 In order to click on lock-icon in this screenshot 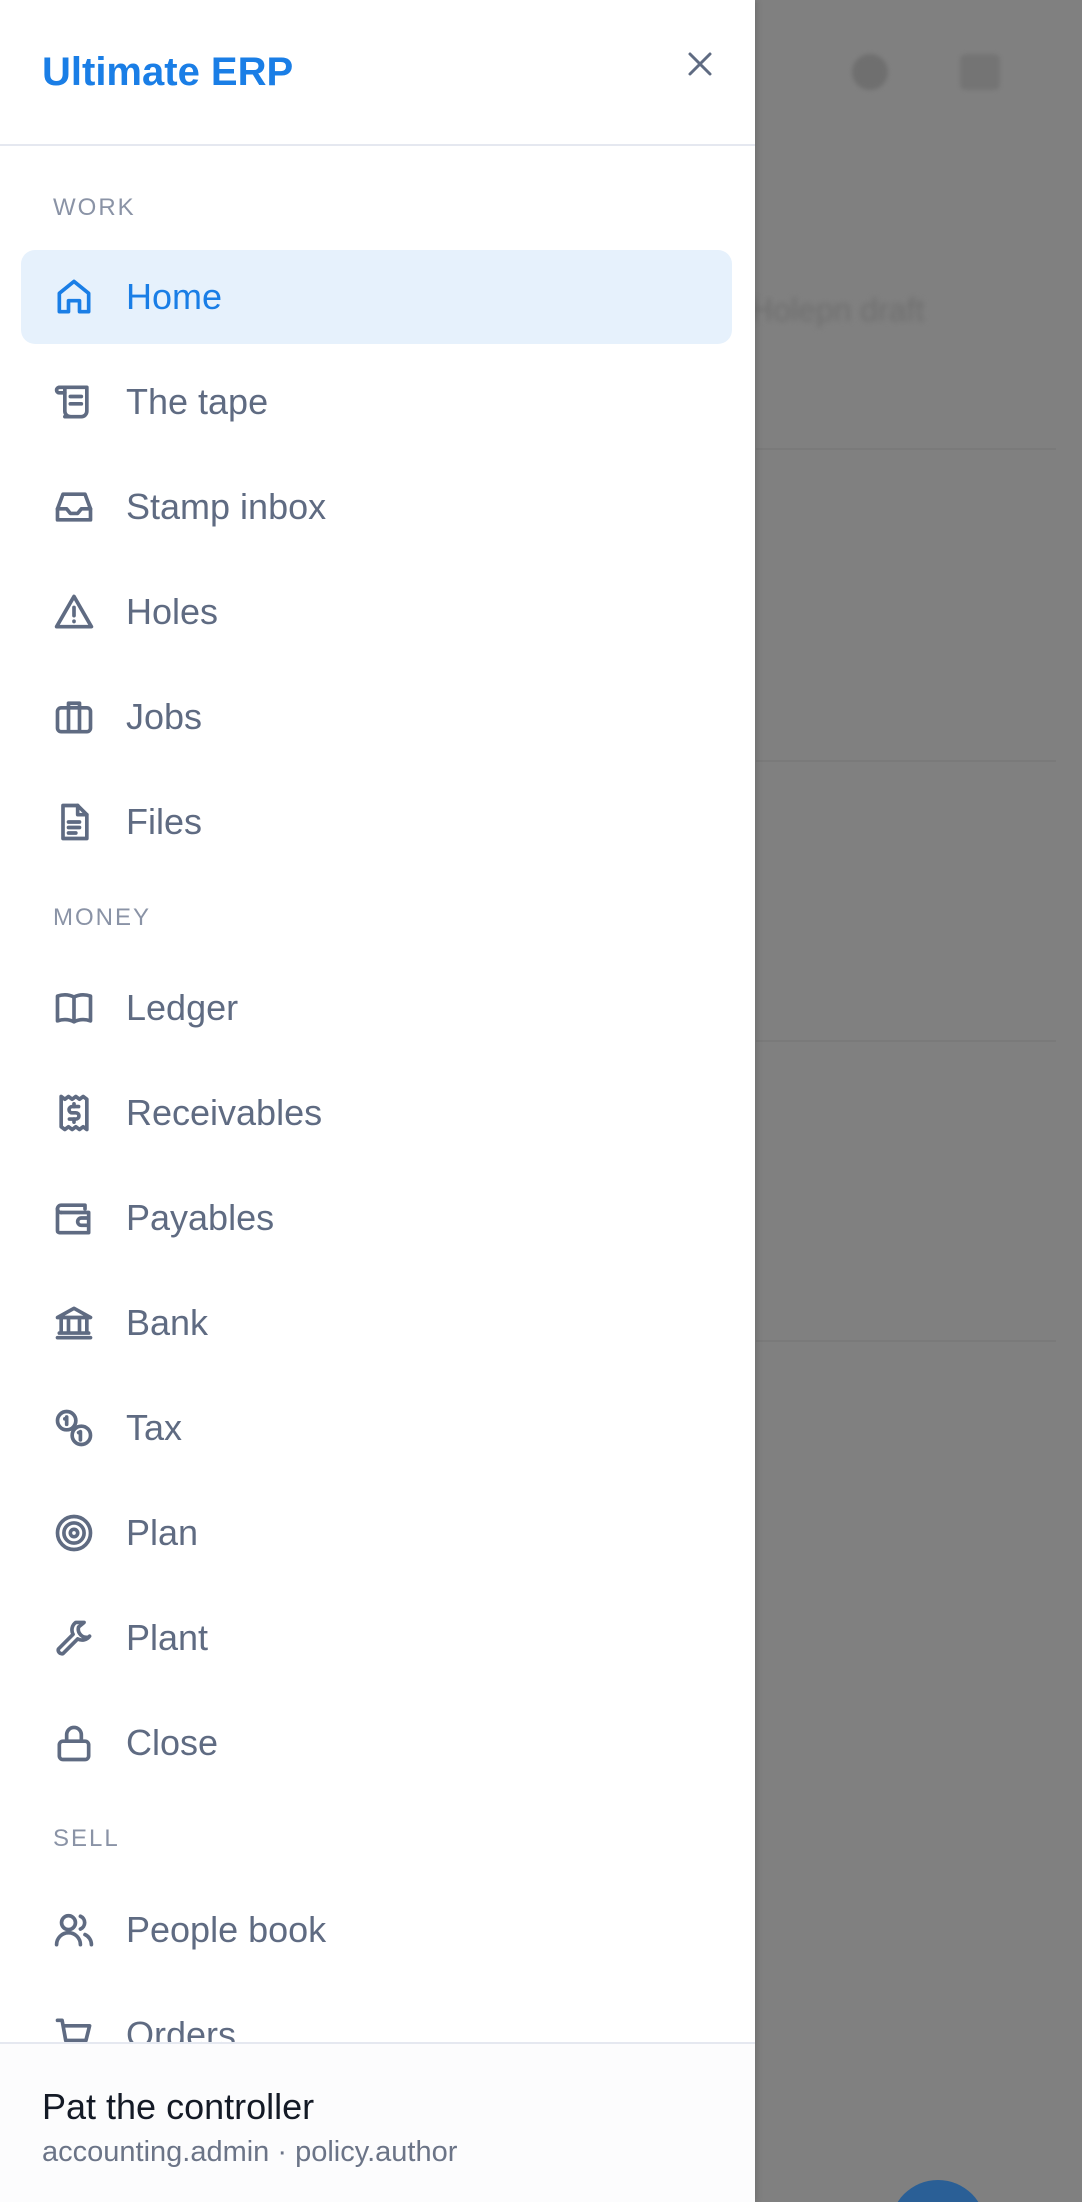, I will do `click(74, 1743)`.